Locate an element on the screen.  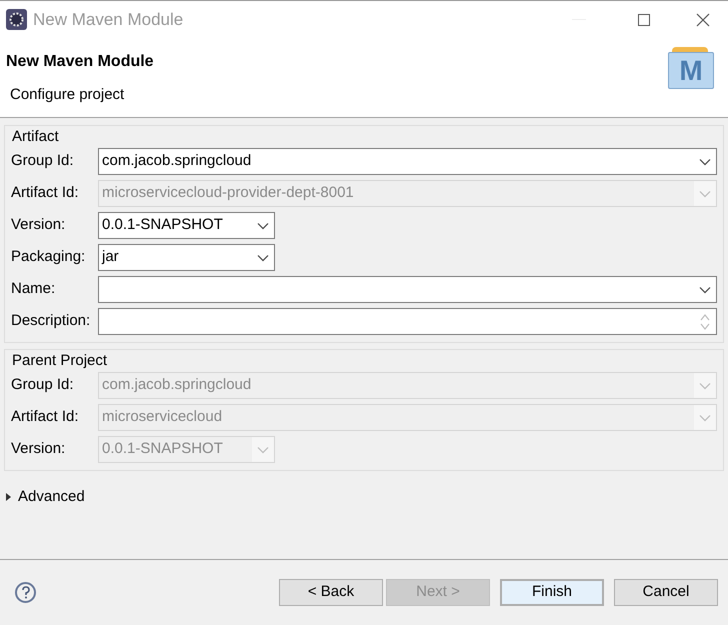
field-label: Name: is located at coordinates (33, 289).